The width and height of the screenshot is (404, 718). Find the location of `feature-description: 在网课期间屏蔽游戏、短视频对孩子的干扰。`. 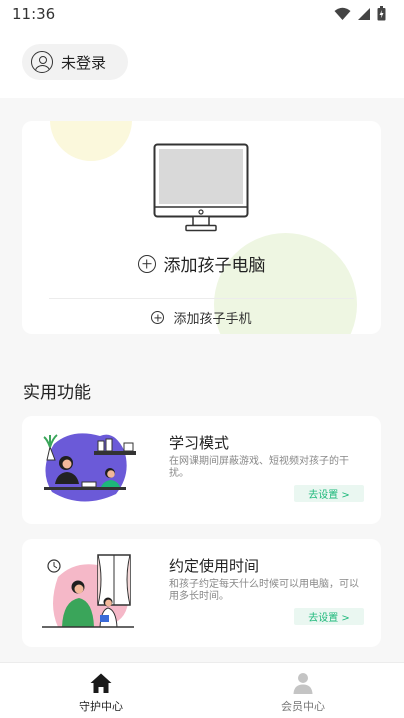

feature-description: 在网课期间屏蔽游戏、短视频对孩子的干扰。 is located at coordinates (259, 467).